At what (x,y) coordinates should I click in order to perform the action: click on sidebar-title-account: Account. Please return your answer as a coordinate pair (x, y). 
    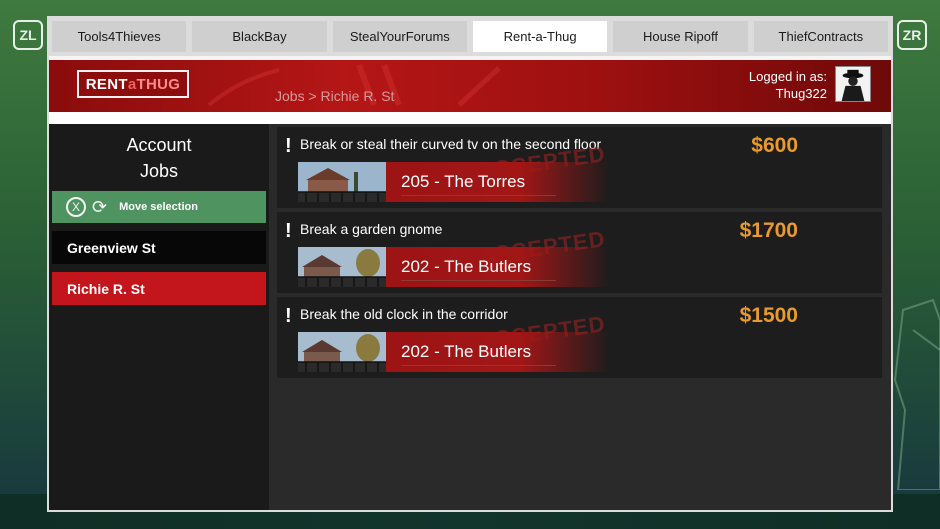
    Looking at the image, I should click on (159, 145).